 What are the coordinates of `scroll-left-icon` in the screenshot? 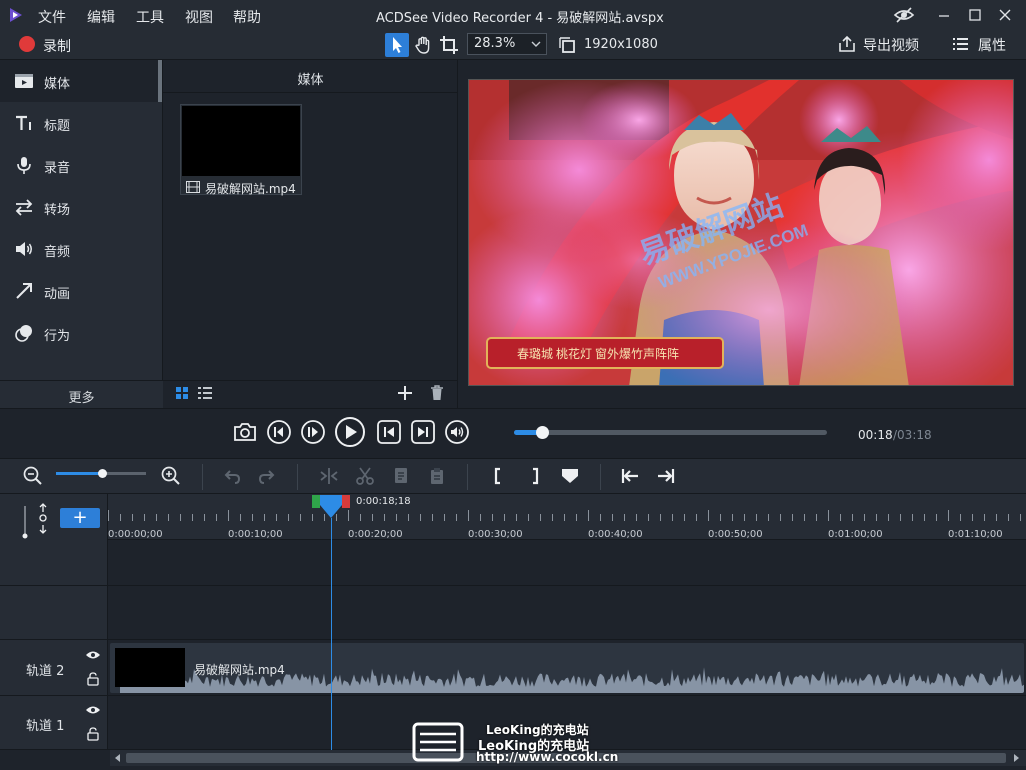 It's located at (118, 758).